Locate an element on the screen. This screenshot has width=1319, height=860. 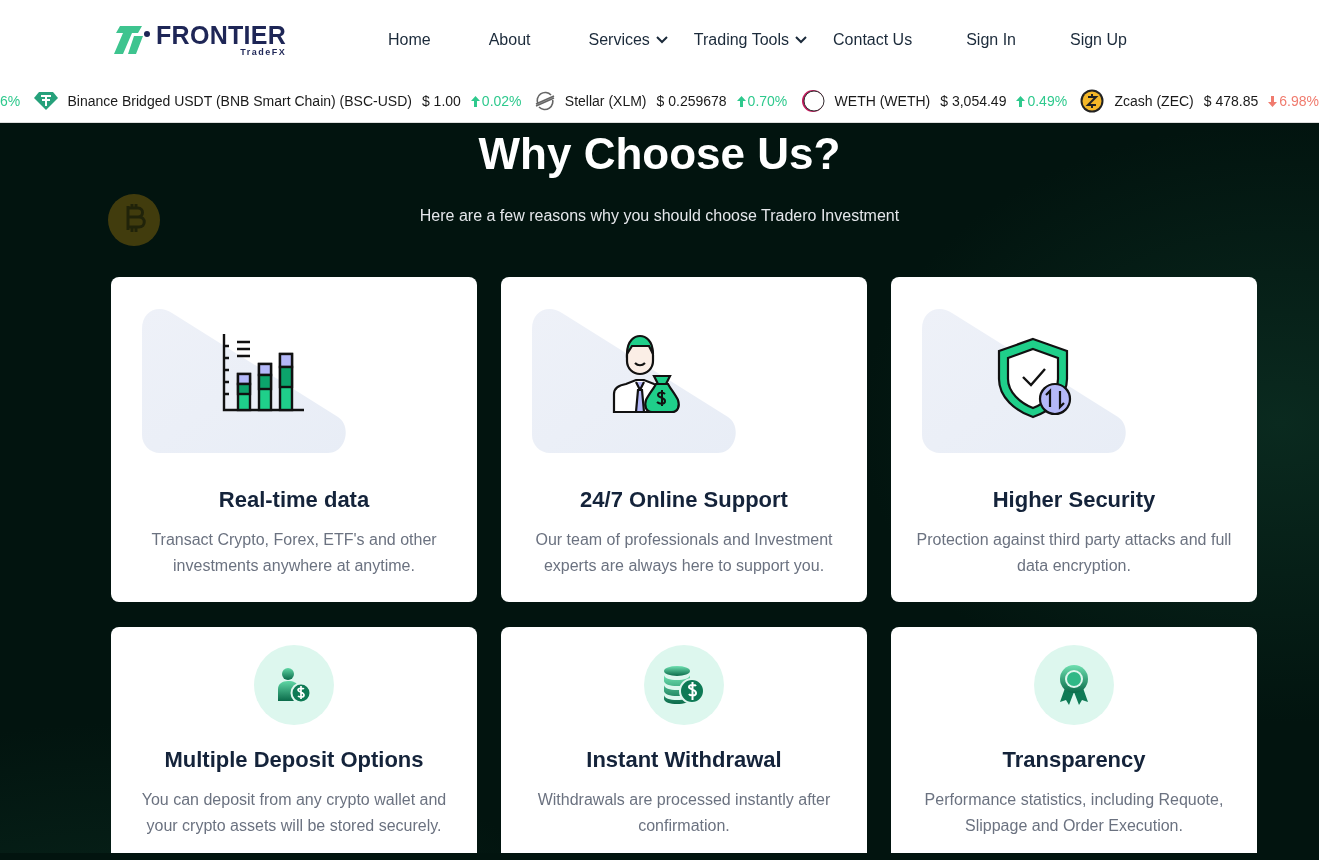
card-description: Performance statistics, including Requote, Slippage and Order Execution. is located at coordinates (1074, 813).